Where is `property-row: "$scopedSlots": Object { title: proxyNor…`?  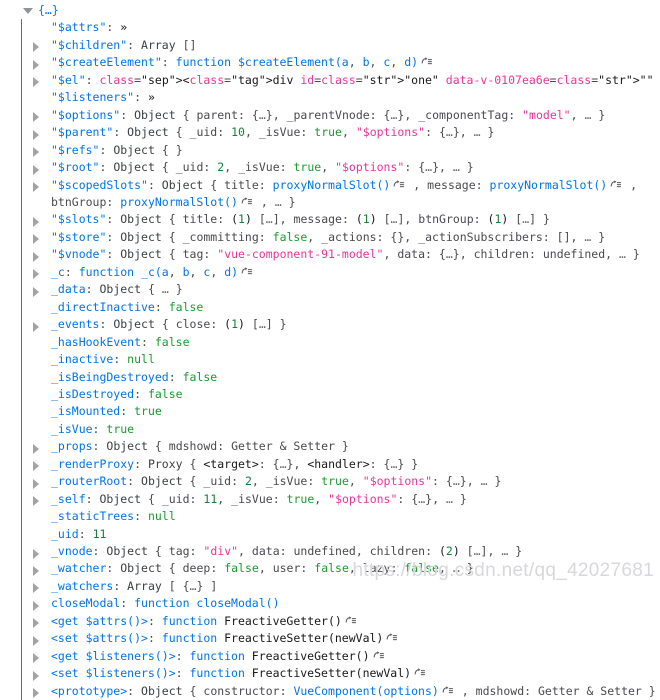 property-row: "$scopedSlots": Object { title: proxyNor… is located at coordinates (341, 194).